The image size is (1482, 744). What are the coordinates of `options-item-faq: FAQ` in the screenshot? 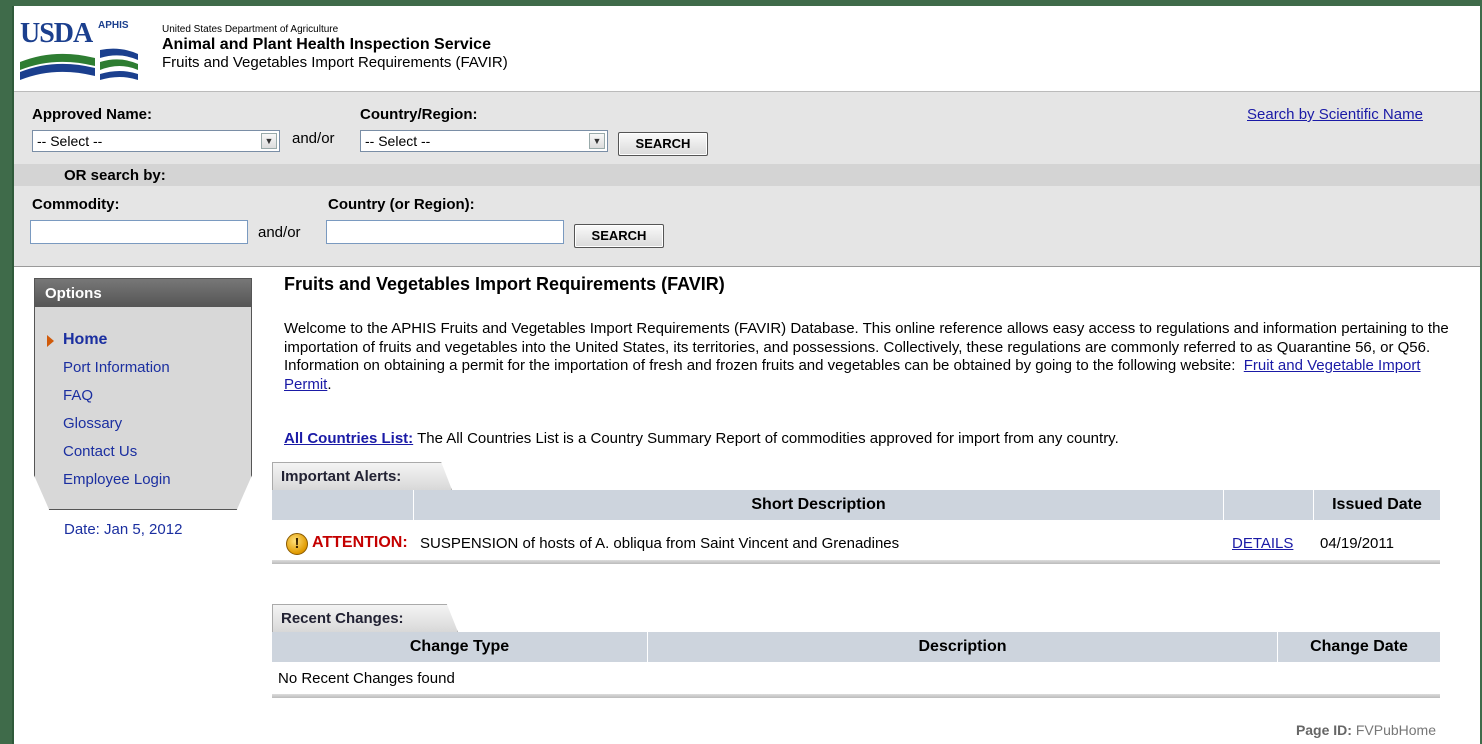 It's located at (78, 395).